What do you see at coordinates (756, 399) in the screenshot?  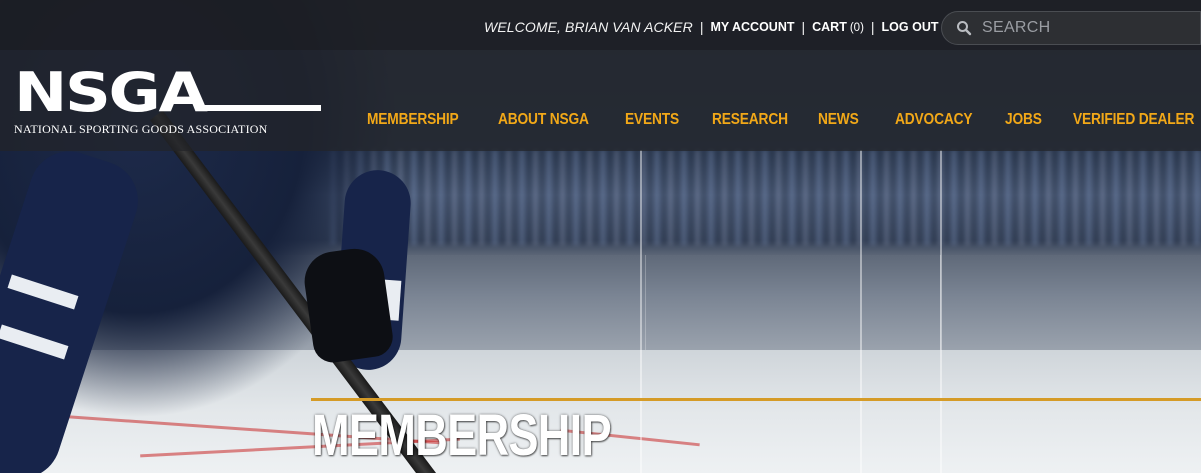 I see `title-rule` at bounding box center [756, 399].